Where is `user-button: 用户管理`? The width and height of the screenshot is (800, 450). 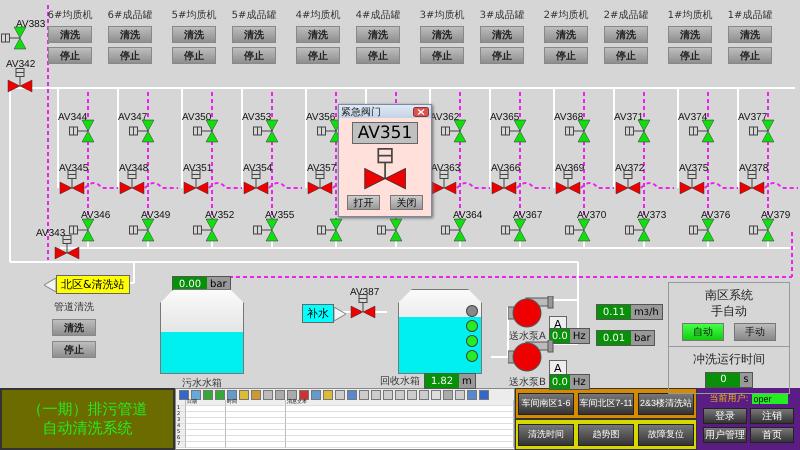
user-button: 用户管理 is located at coordinates (725, 435).